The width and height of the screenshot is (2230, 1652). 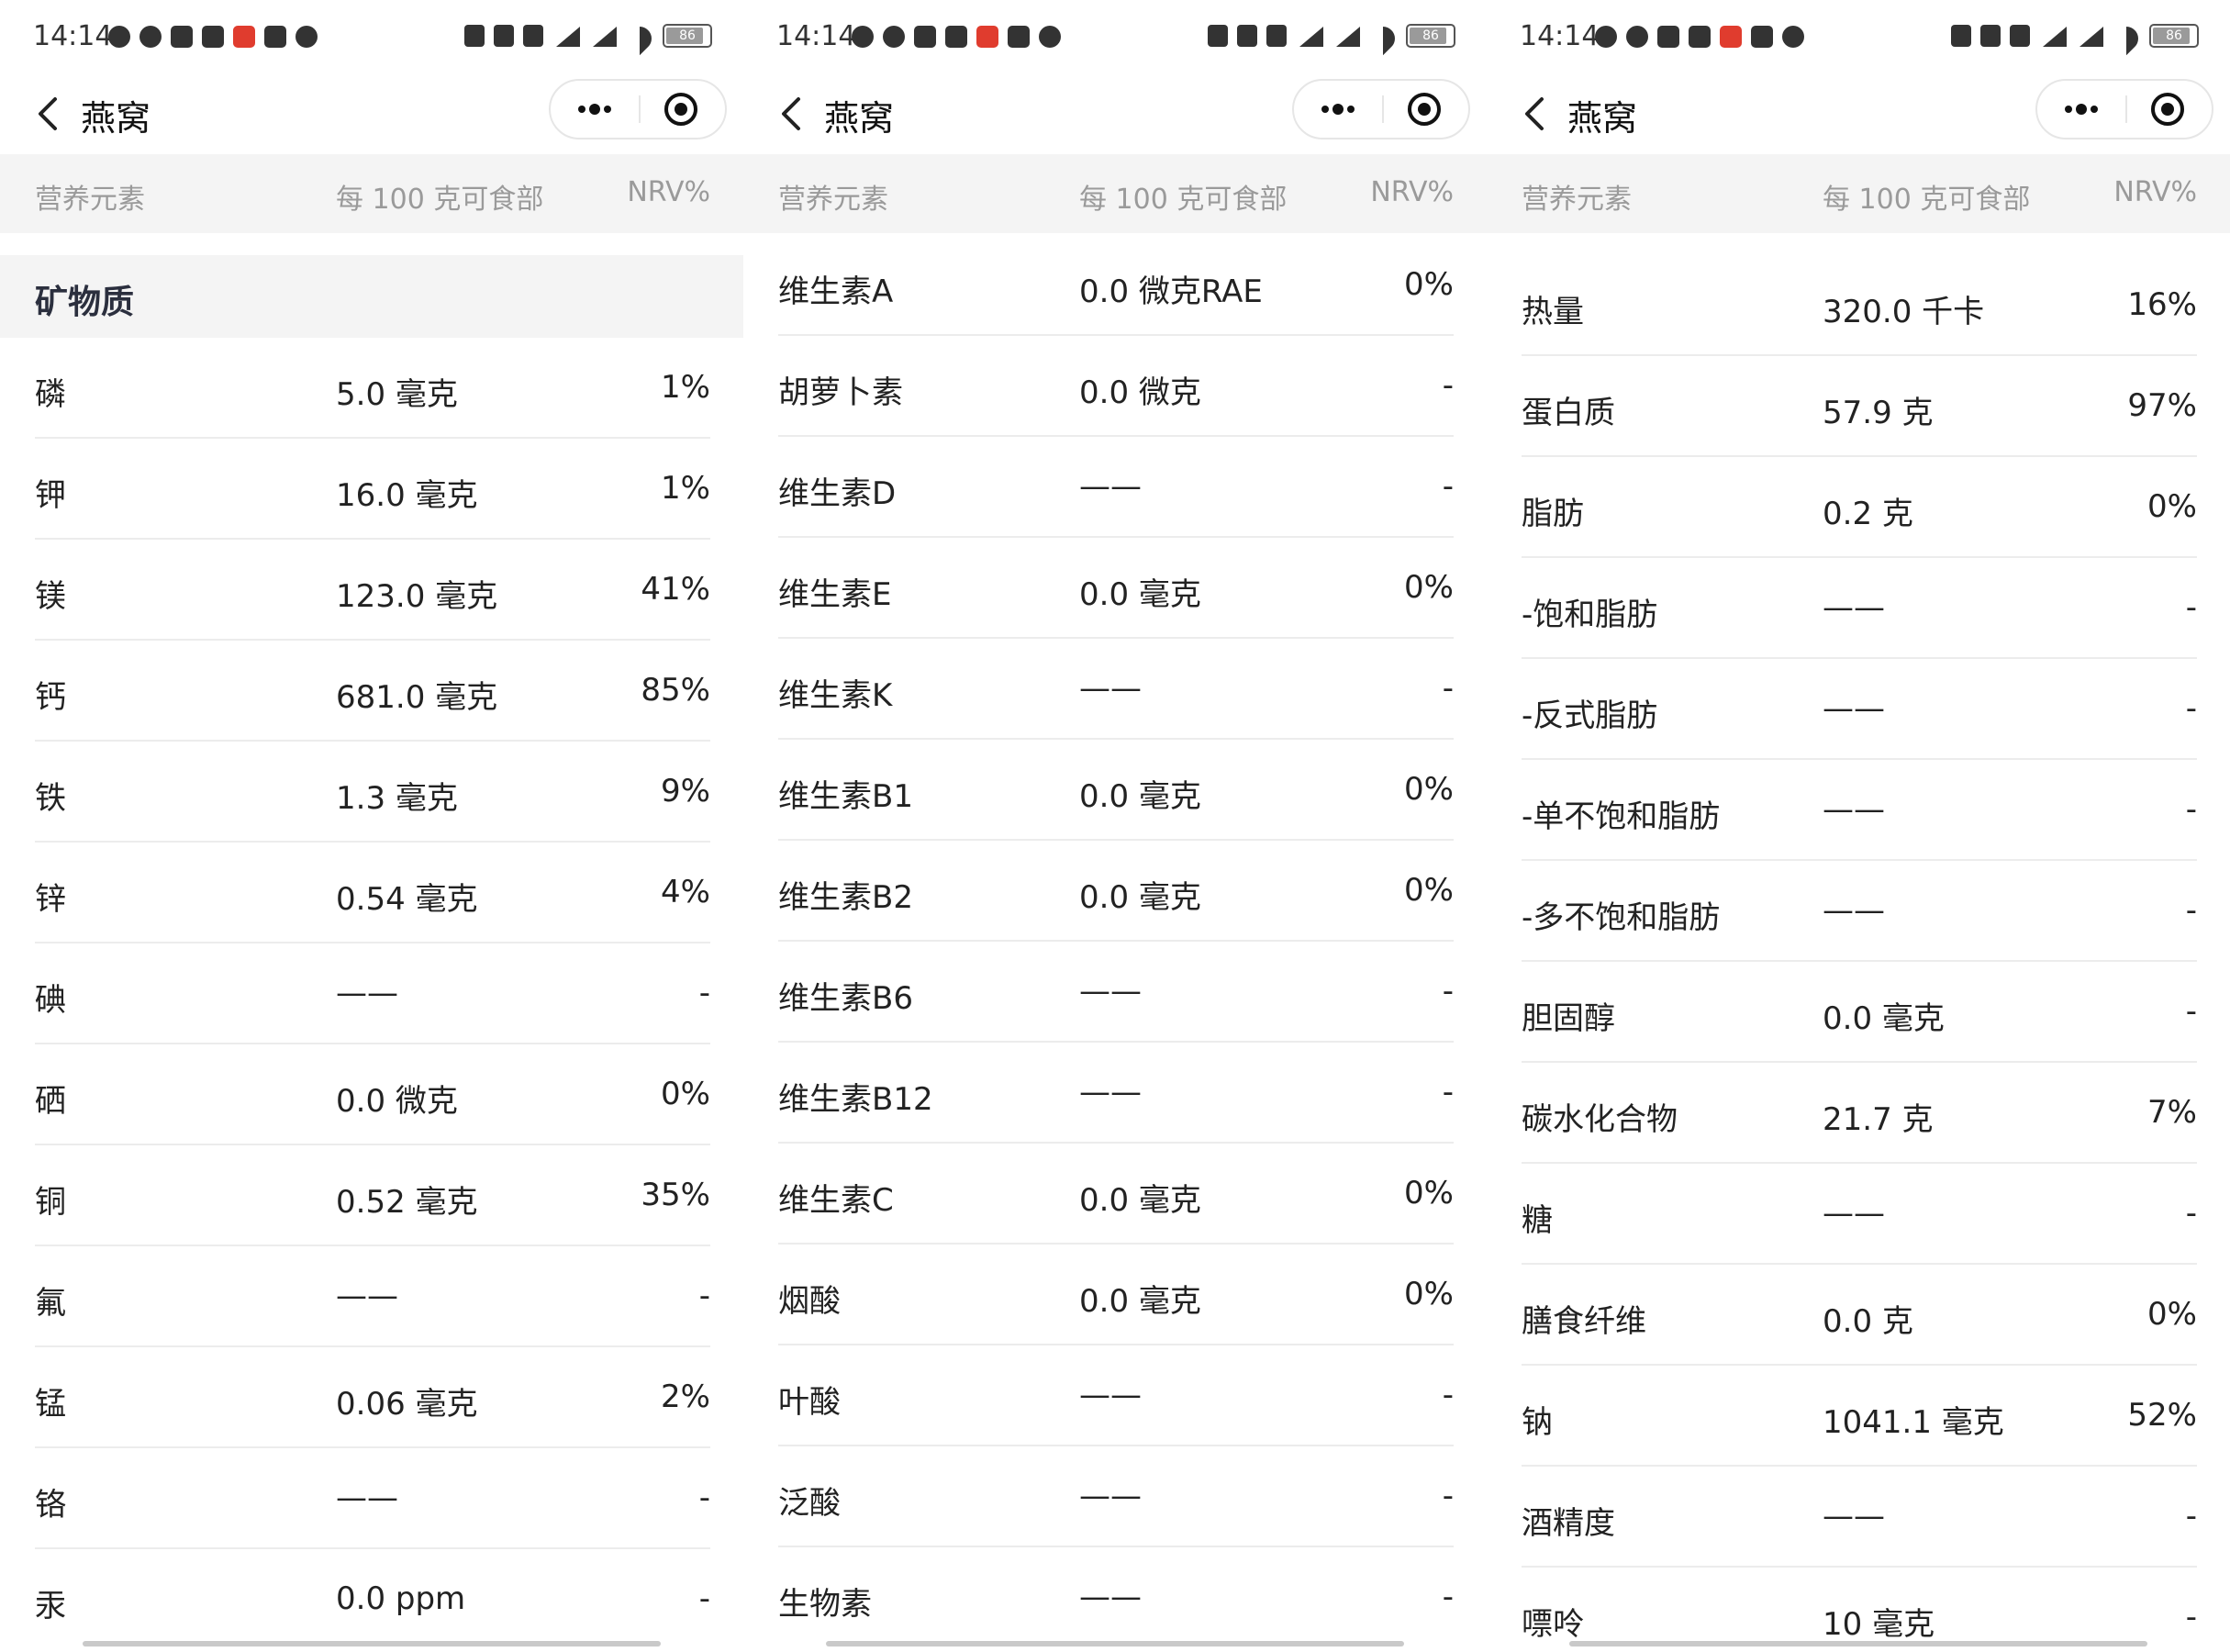 What do you see at coordinates (1622, 918) in the screenshot?
I see `nutrient-name: -多不饱和脂肪` at bounding box center [1622, 918].